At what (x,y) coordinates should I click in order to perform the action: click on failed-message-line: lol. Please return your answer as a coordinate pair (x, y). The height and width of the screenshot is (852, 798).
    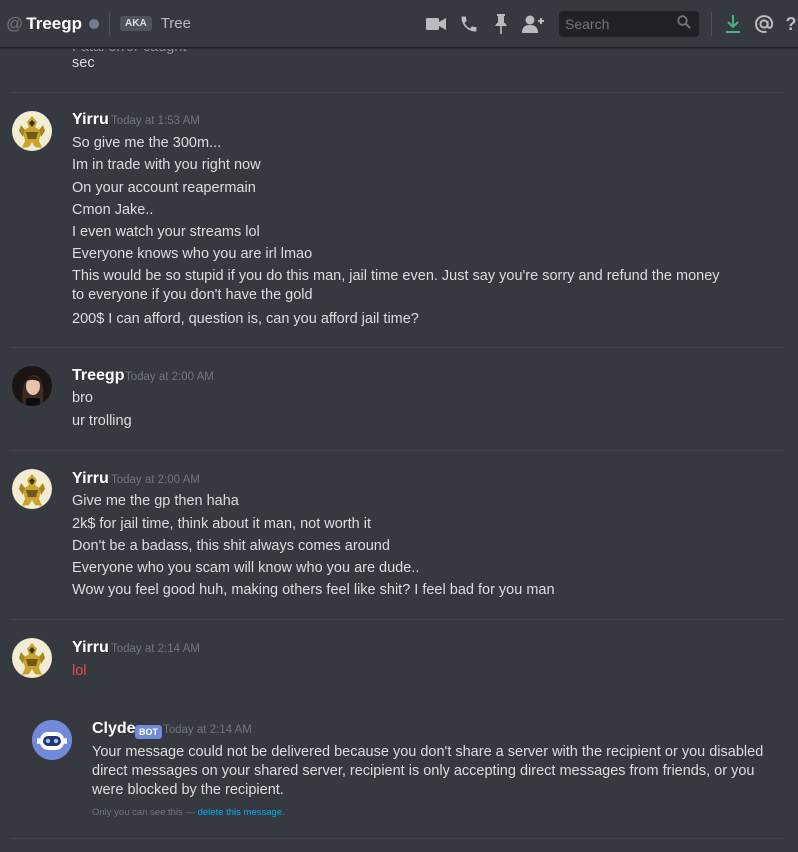
    Looking at the image, I should click on (79, 671).